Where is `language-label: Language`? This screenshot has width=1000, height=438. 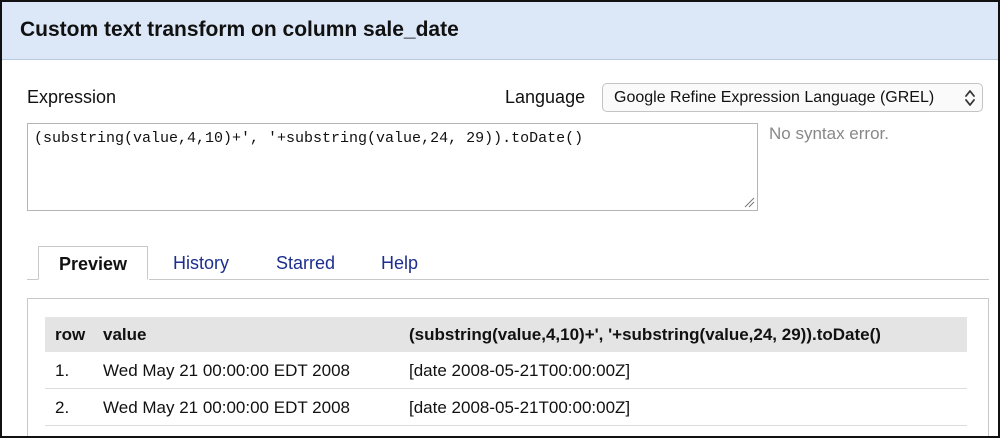
language-label: Language is located at coordinates (545, 97).